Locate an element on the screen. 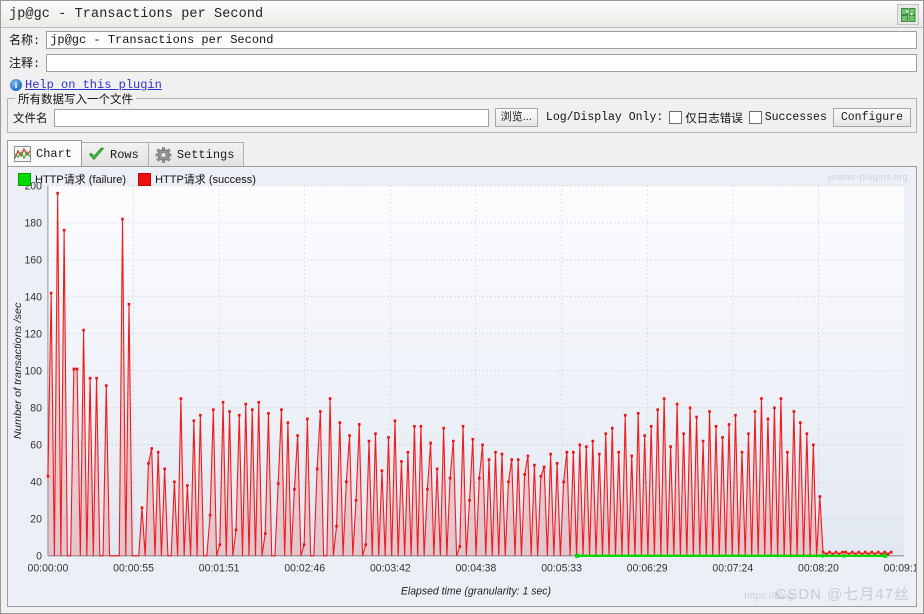  svg-text: 100 is located at coordinates (33, 371).